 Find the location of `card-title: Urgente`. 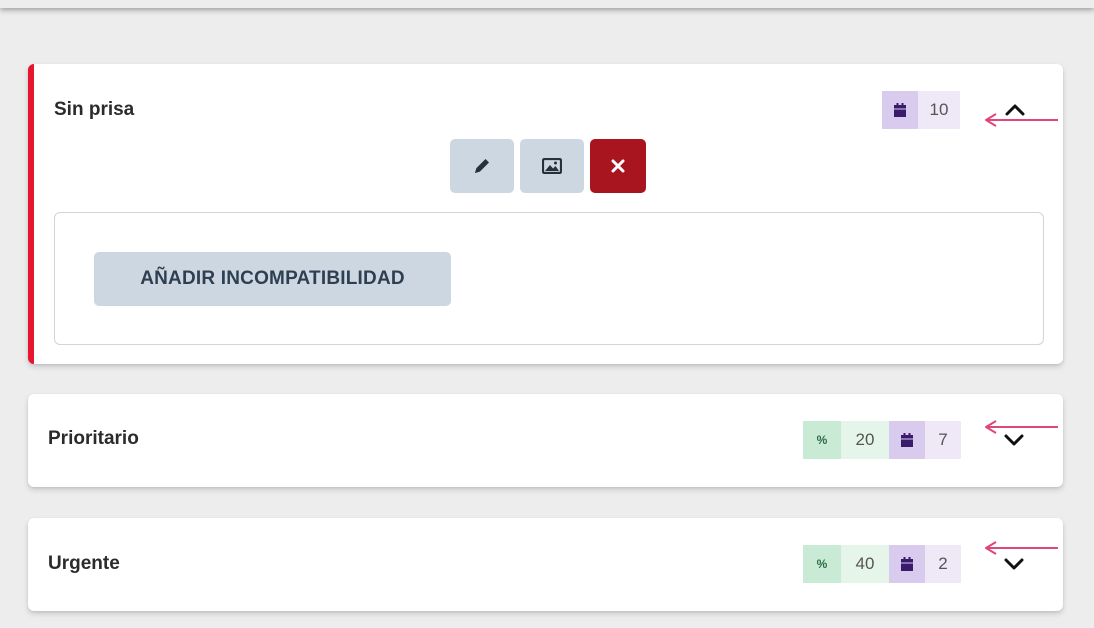

card-title: Urgente is located at coordinates (84, 563).